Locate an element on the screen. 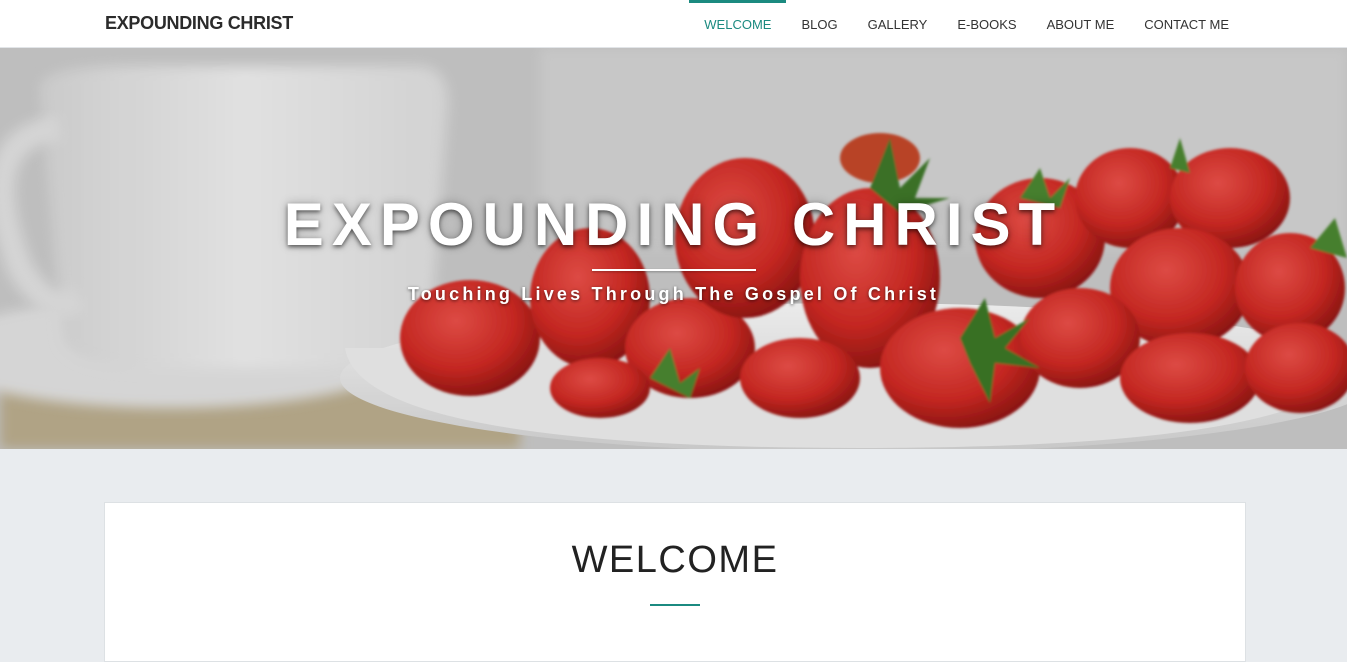 Image resolution: width=1347 pixels, height=662 pixels. nav-item-welcome: WELCOME is located at coordinates (738, 24).